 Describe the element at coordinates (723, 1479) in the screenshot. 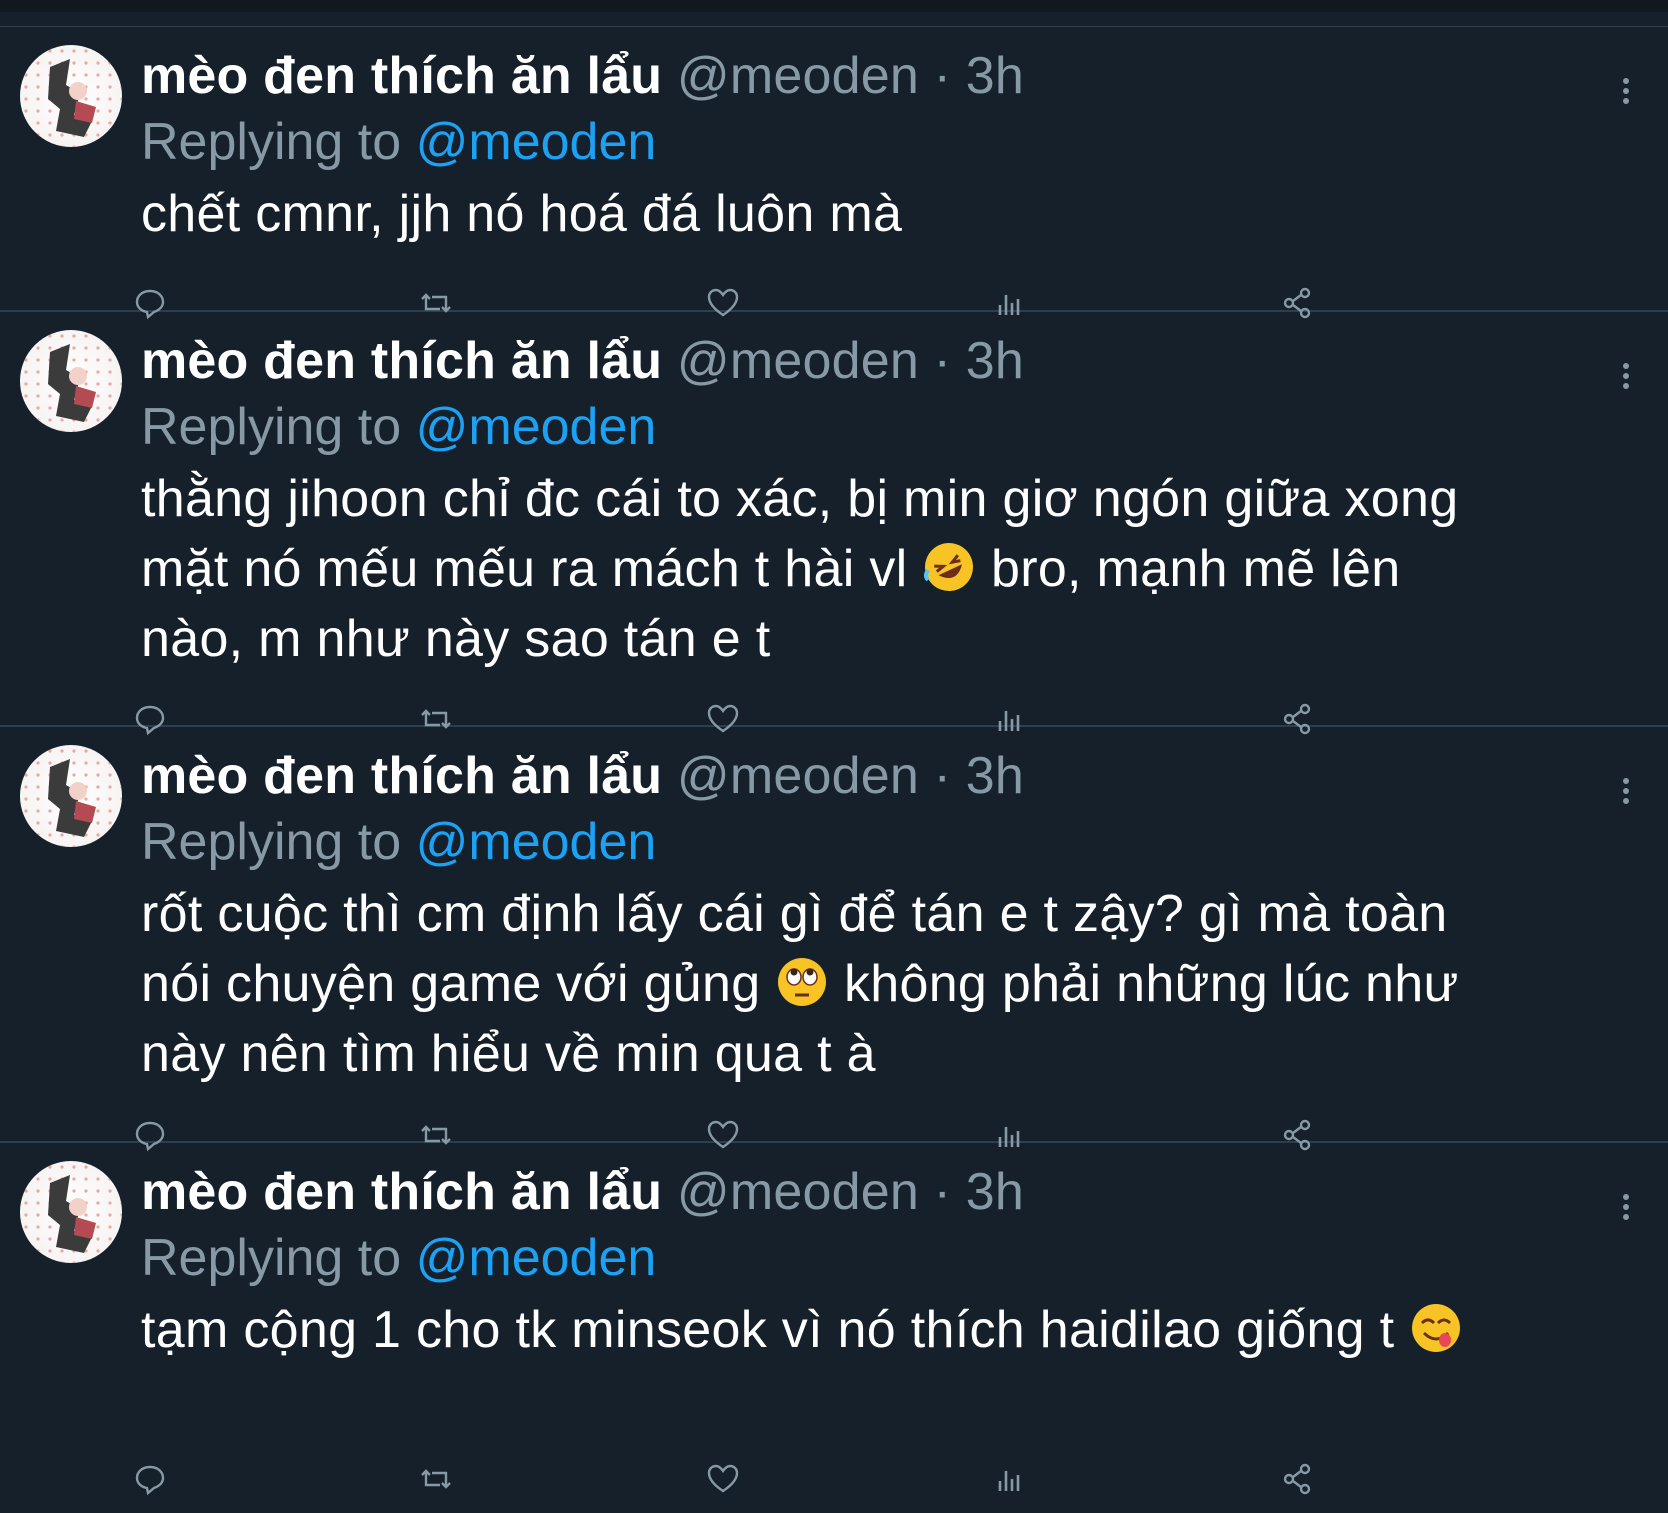

I see `like-icon` at that location.